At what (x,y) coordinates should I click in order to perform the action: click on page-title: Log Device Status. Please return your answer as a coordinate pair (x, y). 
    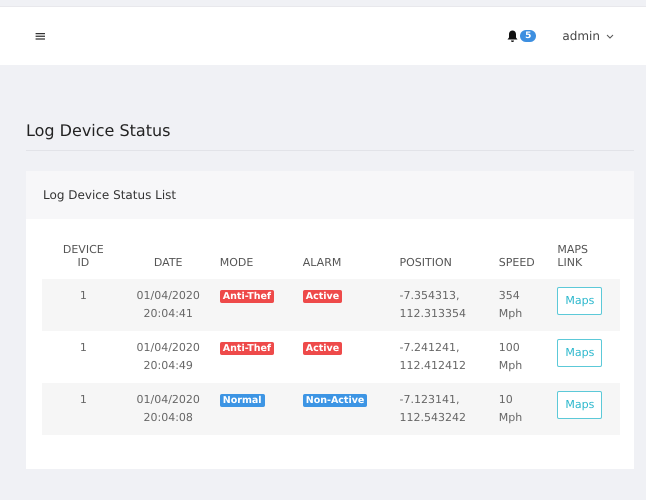
    Looking at the image, I should click on (330, 136).